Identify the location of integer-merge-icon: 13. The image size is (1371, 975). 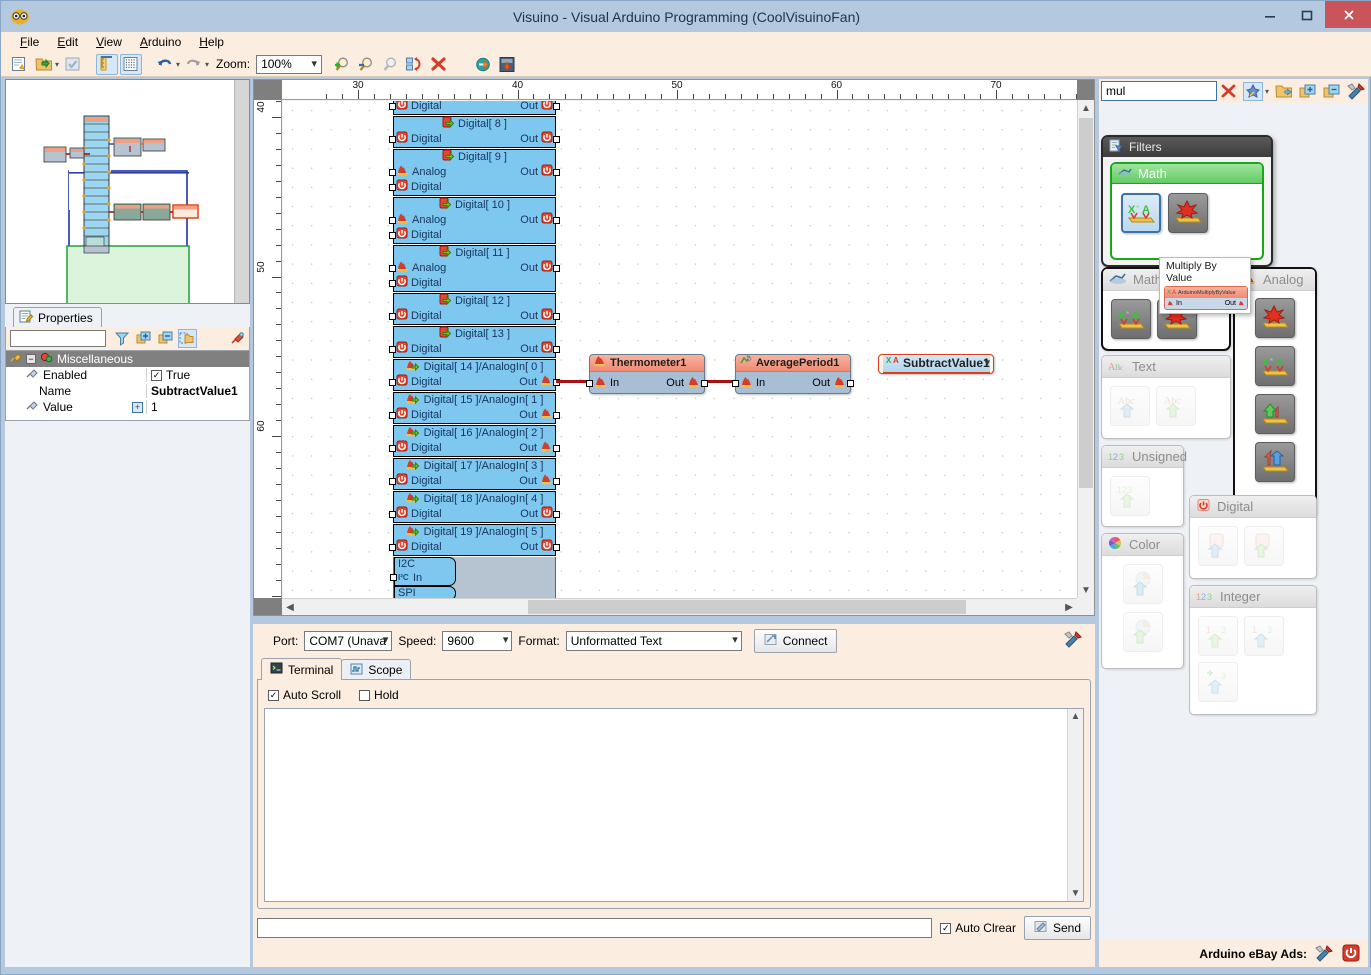
(1218, 636).